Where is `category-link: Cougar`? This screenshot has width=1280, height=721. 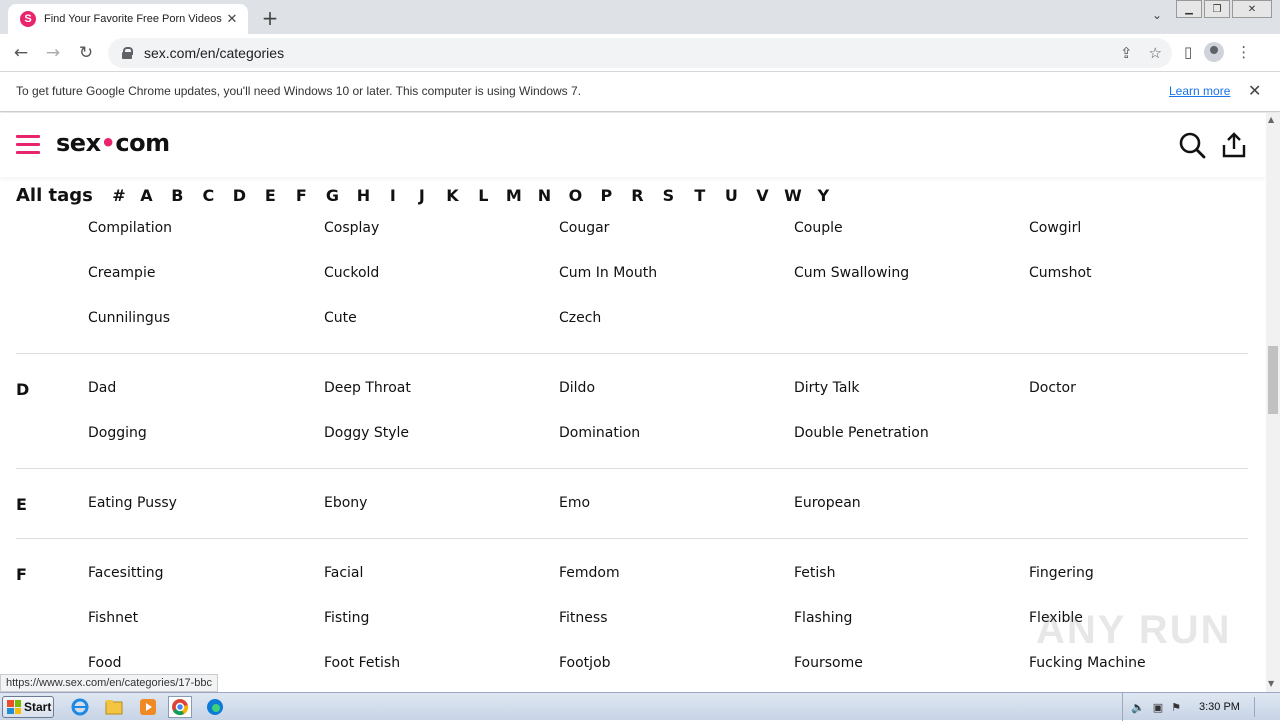 category-link: Cougar is located at coordinates (584, 228).